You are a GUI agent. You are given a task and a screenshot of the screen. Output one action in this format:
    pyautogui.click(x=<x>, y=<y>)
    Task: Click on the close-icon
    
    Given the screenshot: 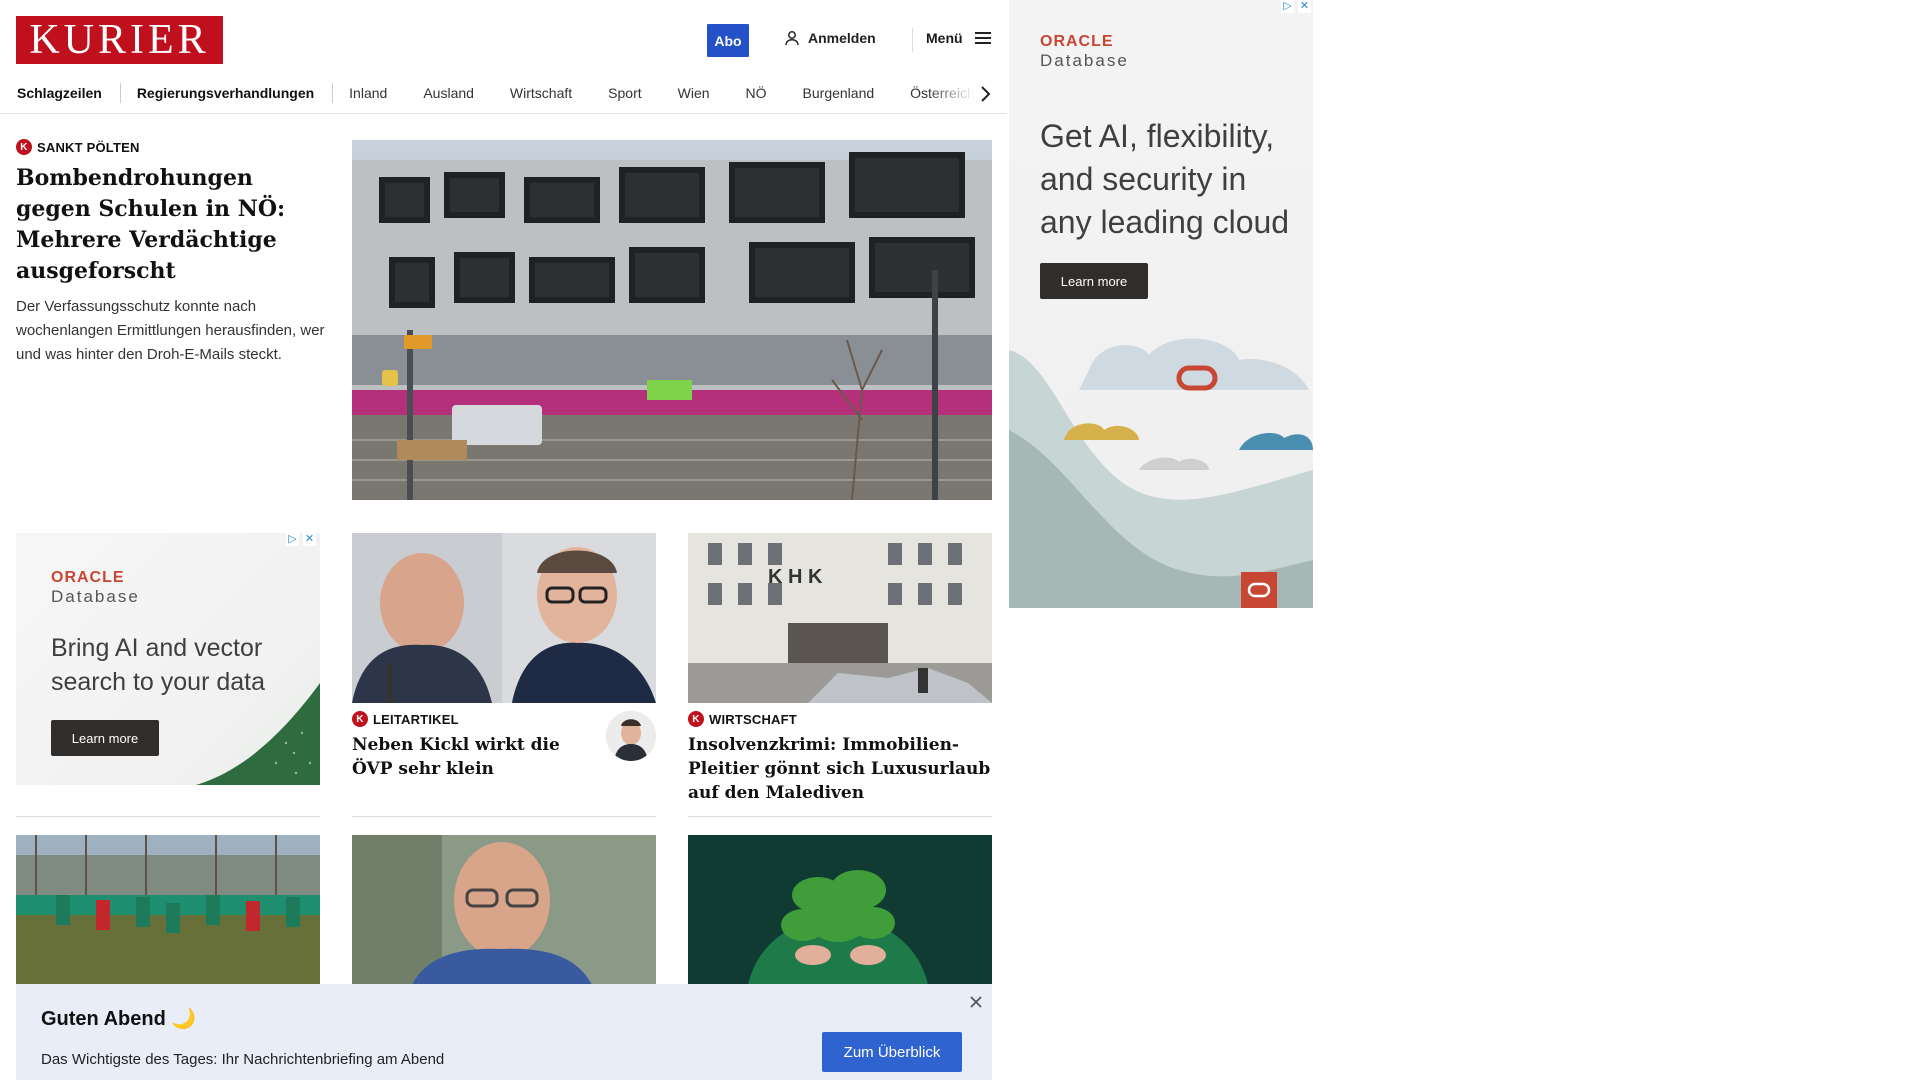 What is the action you would take?
    pyautogui.click(x=976, y=1002)
    